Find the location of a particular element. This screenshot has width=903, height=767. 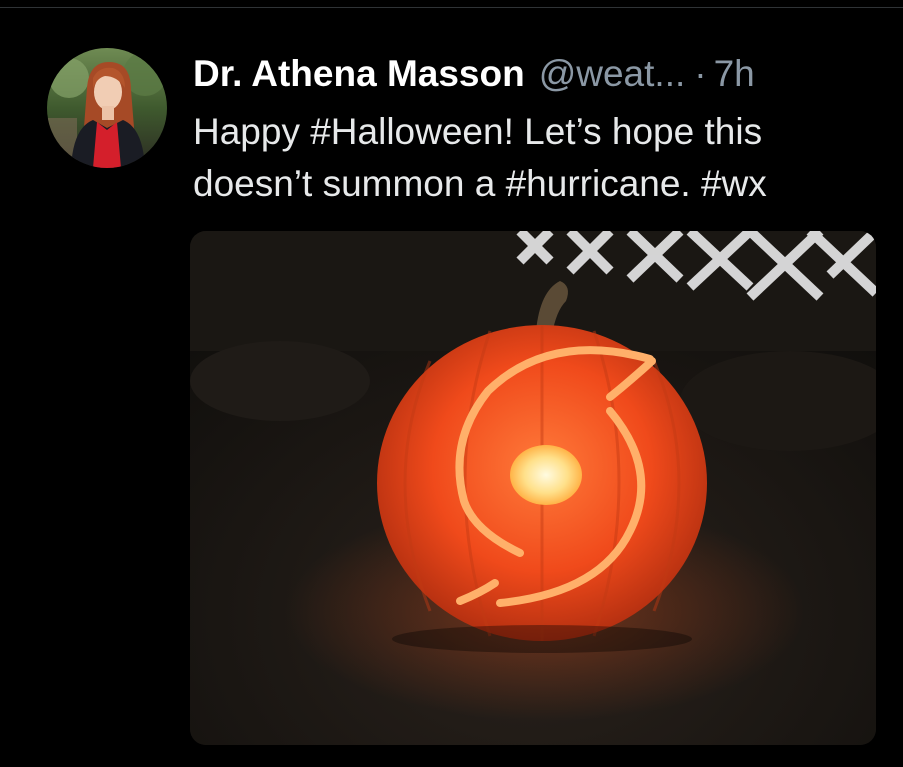

avatar is located at coordinates (107, 108).